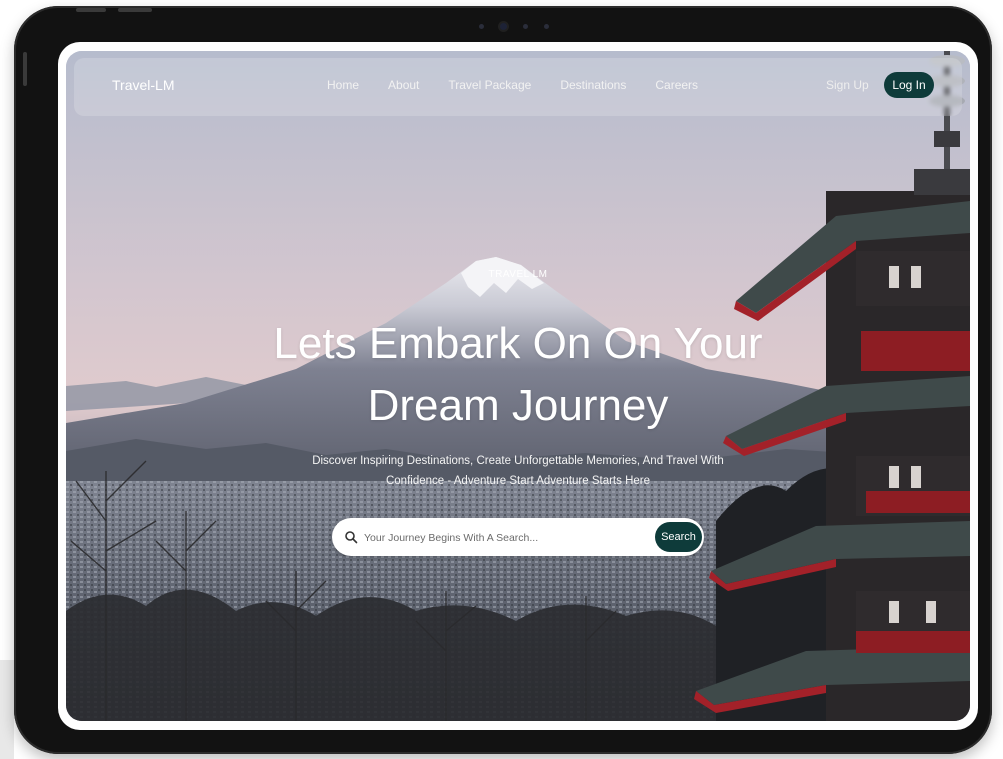  Describe the element at coordinates (518, 343) in the screenshot. I see `hero-headline-line-1: Lets Embark On On Your` at that location.